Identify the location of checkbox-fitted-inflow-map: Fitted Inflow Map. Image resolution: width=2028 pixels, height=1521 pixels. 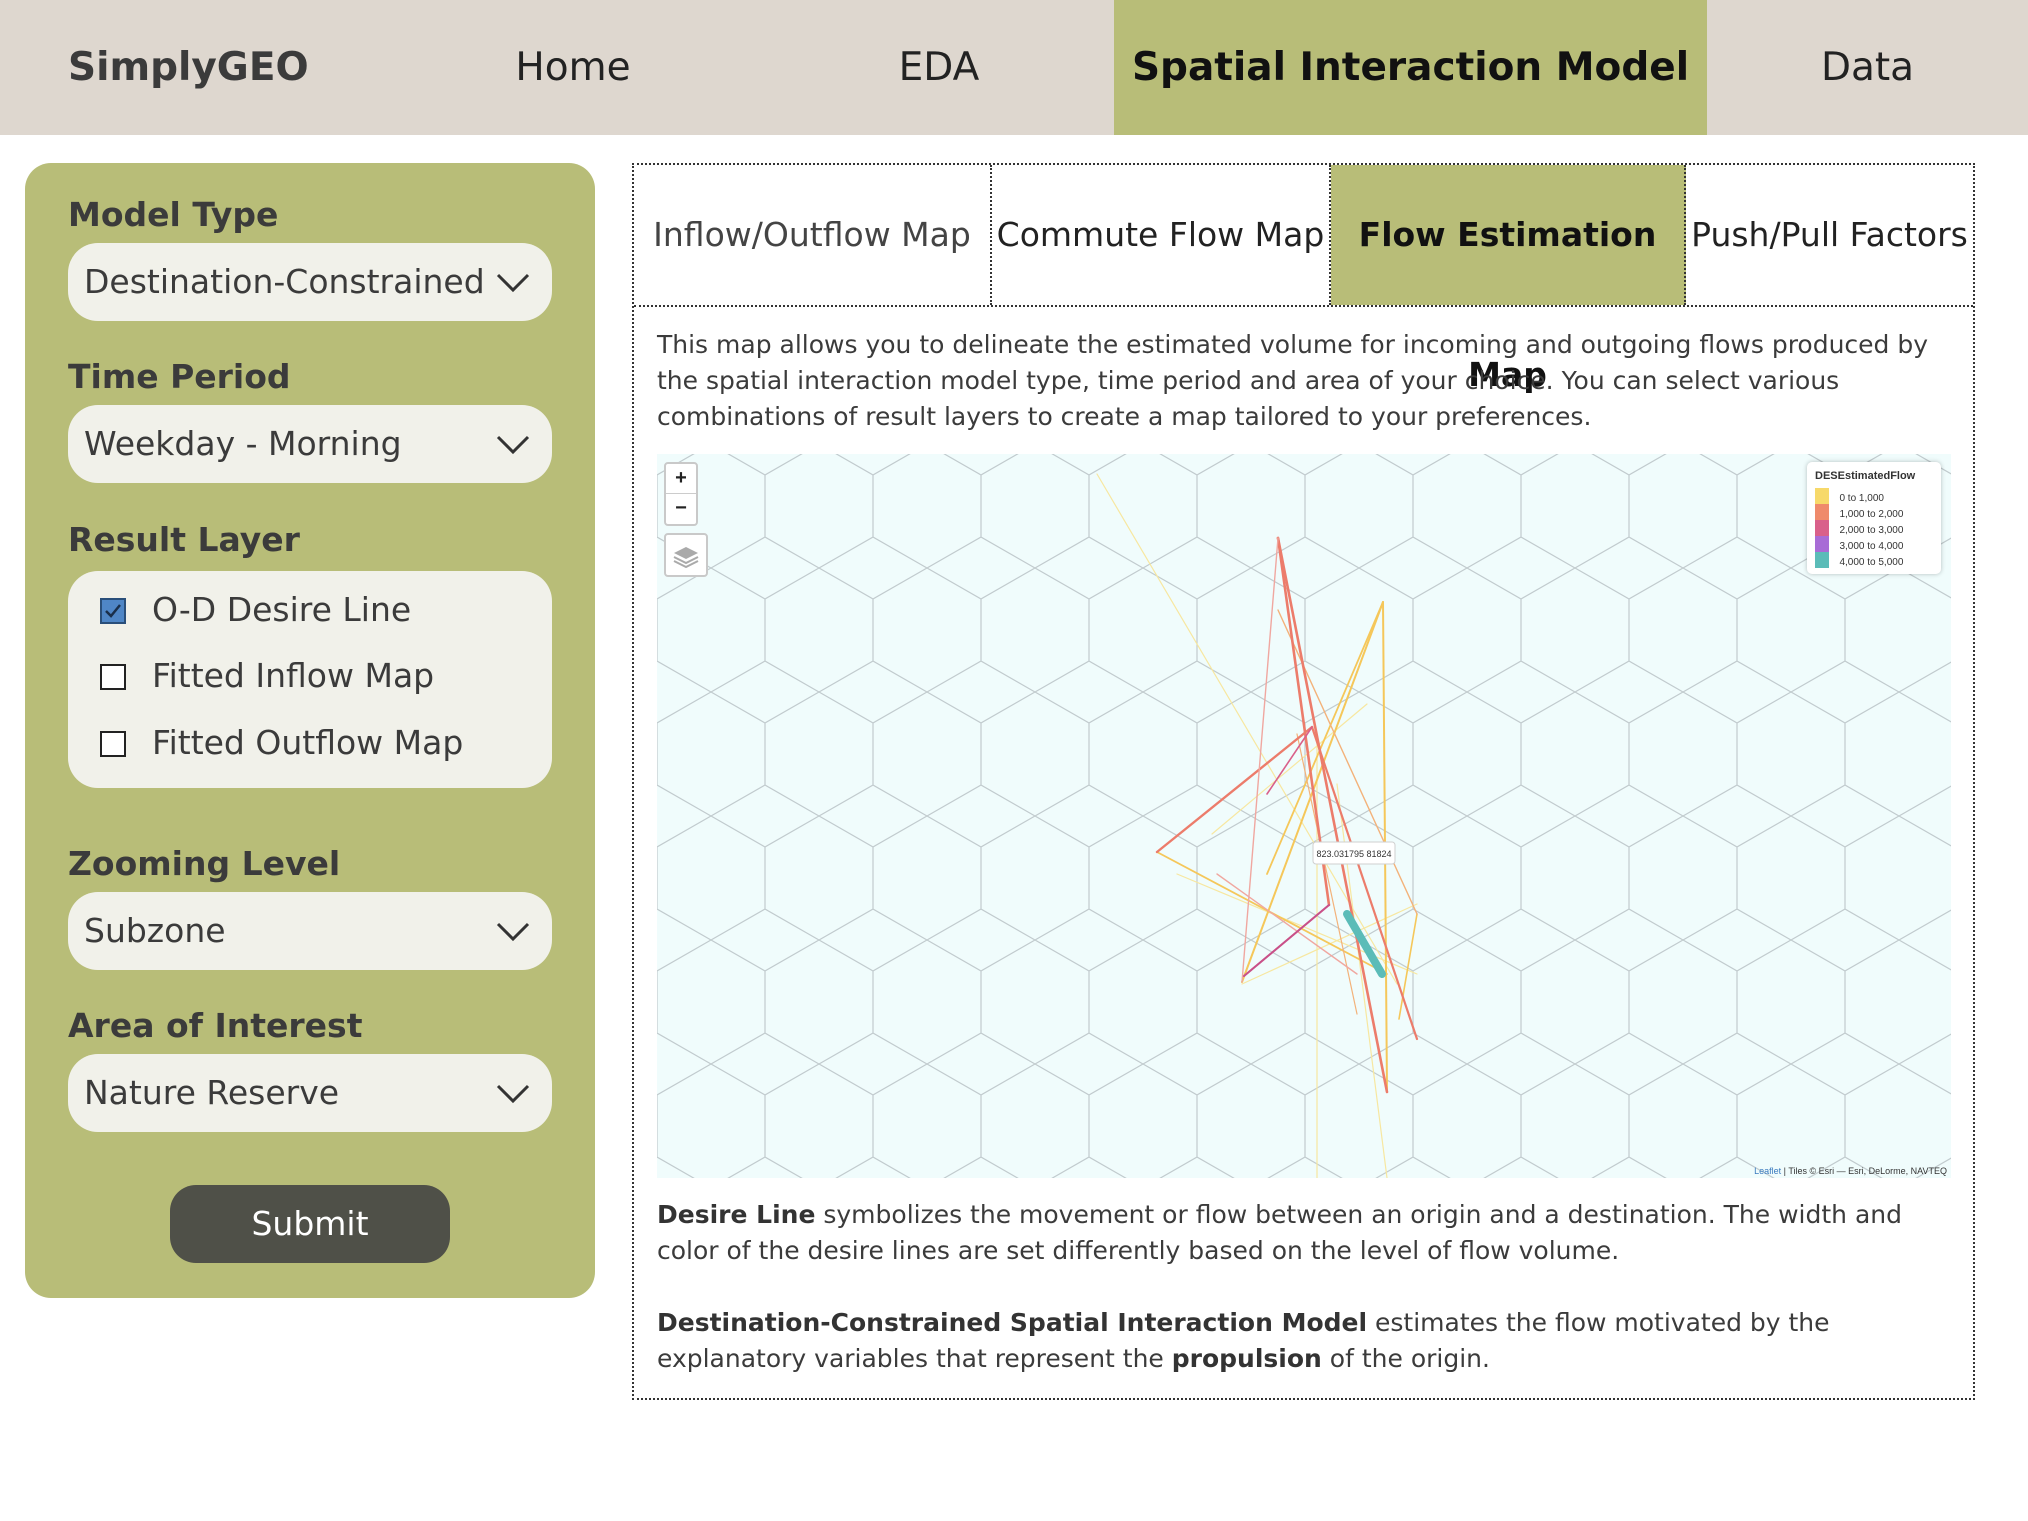
(320, 676).